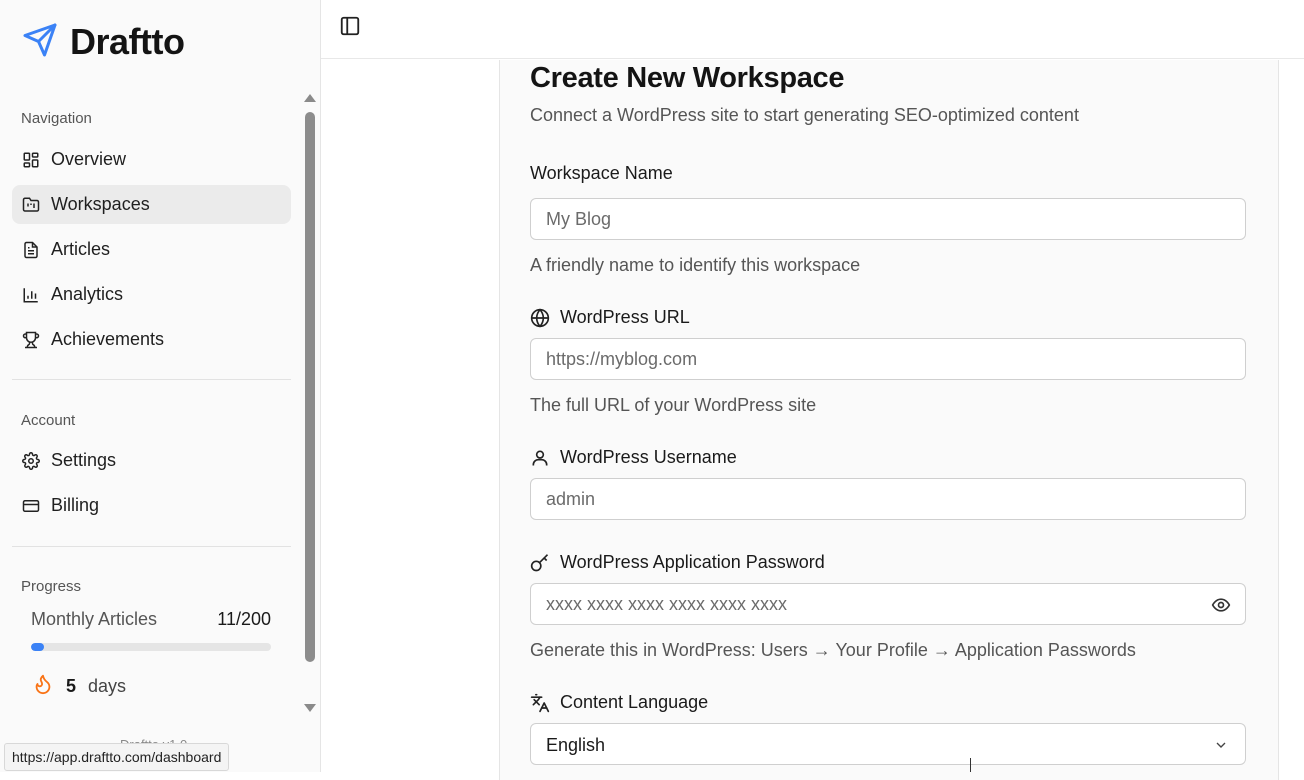 This screenshot has width=1304, height=780. What do you see at coordinates (866, 219) in the screenshot?
I see `workspace-name-input` at bounding box center [866, 219].